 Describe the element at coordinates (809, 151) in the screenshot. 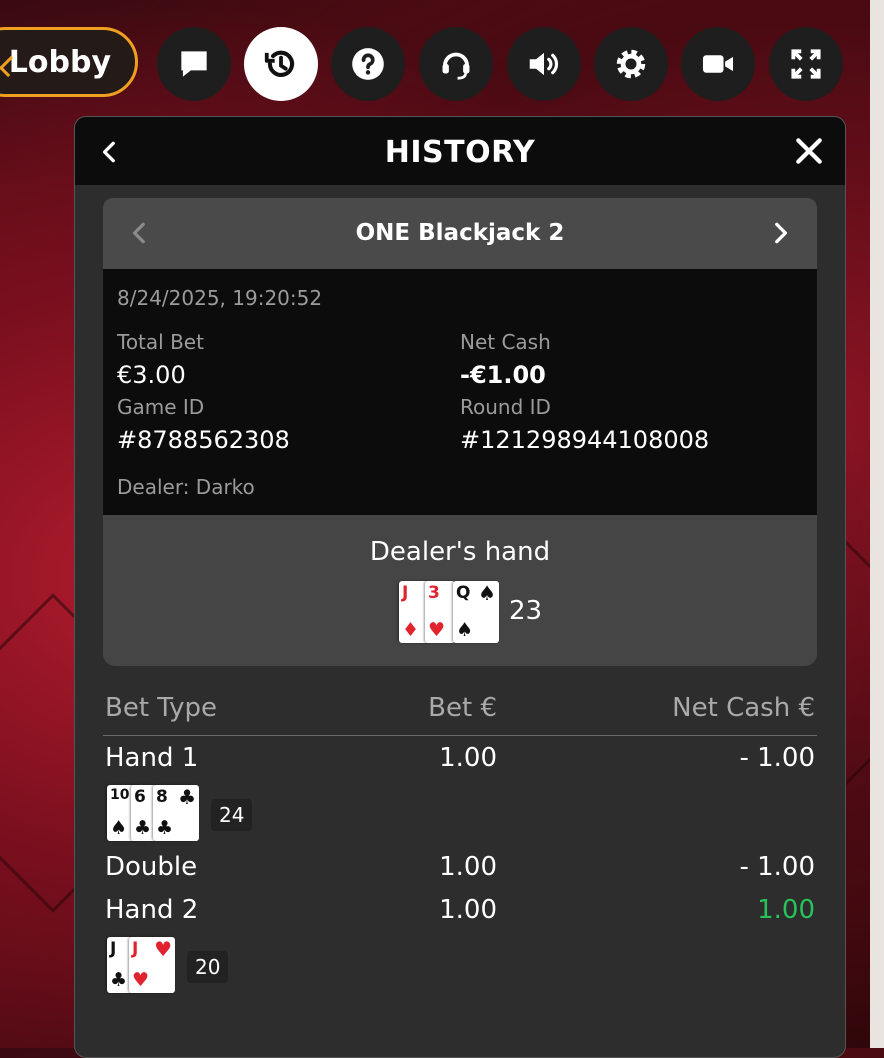

I see `close-icon` at that location.